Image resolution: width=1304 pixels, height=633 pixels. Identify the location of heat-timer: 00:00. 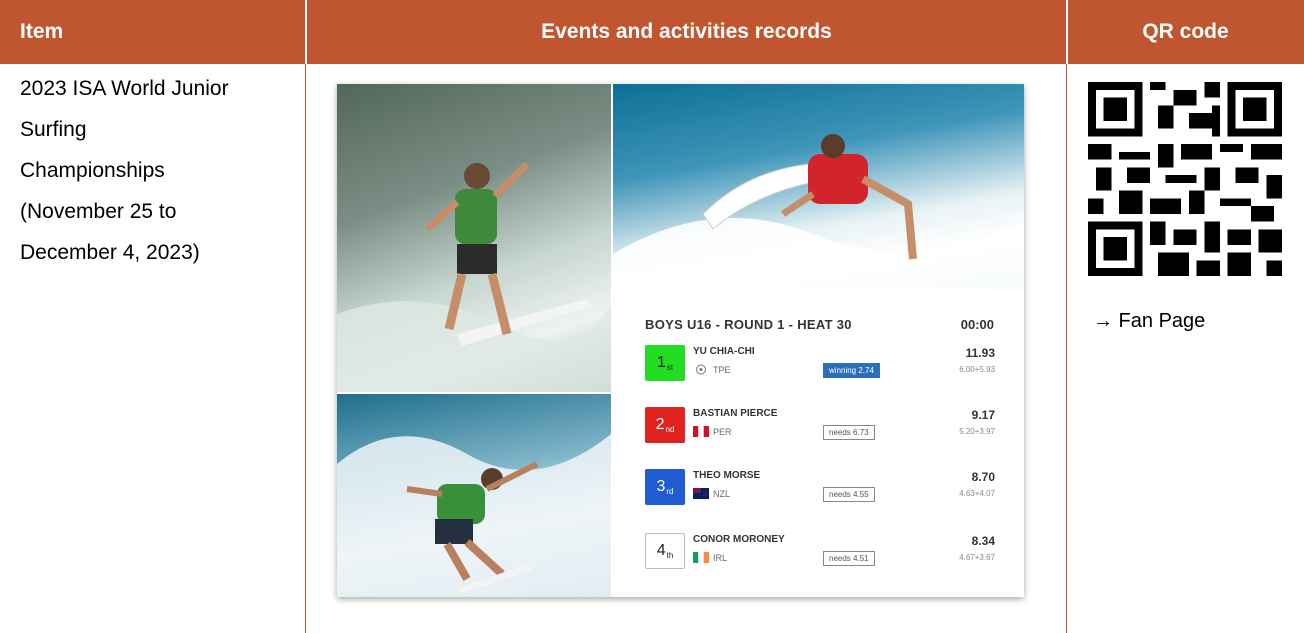
(977, 324).